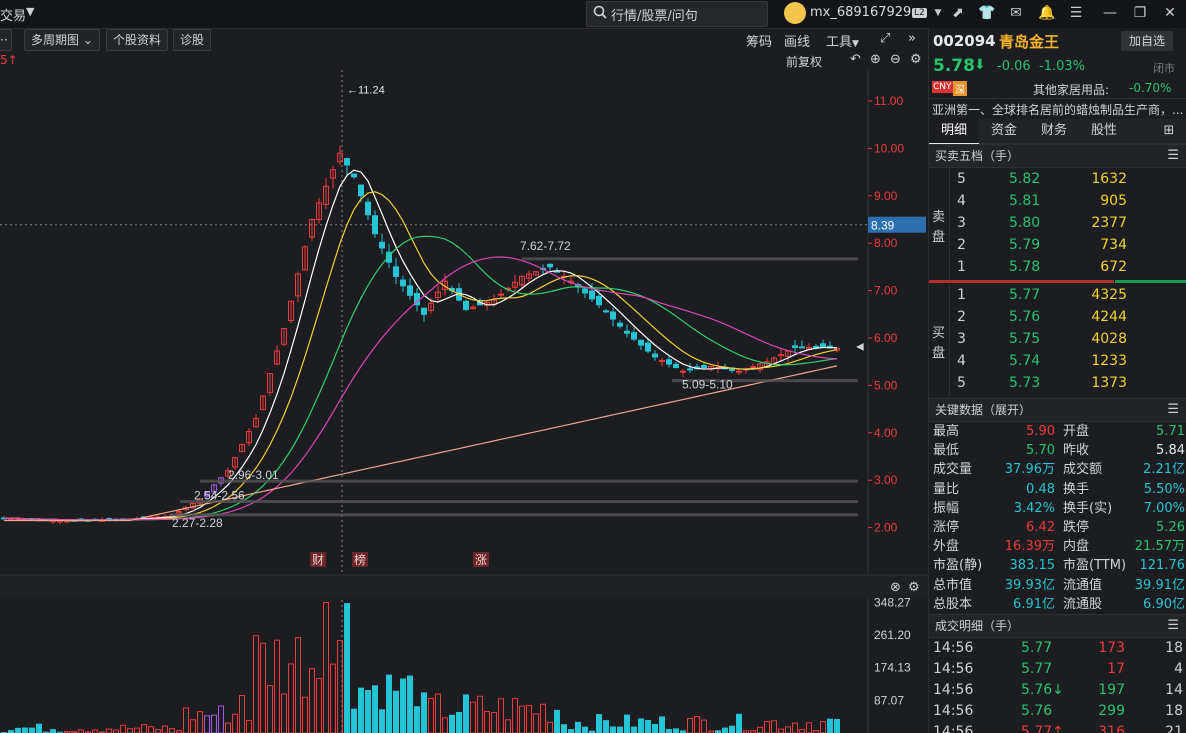 The height and width of the screenshot is (733, 1186). What do you see at coordinates (1037, 669) in the screenshot?
I see `trade-price: 5.77` at bounding box center [1037, 669].